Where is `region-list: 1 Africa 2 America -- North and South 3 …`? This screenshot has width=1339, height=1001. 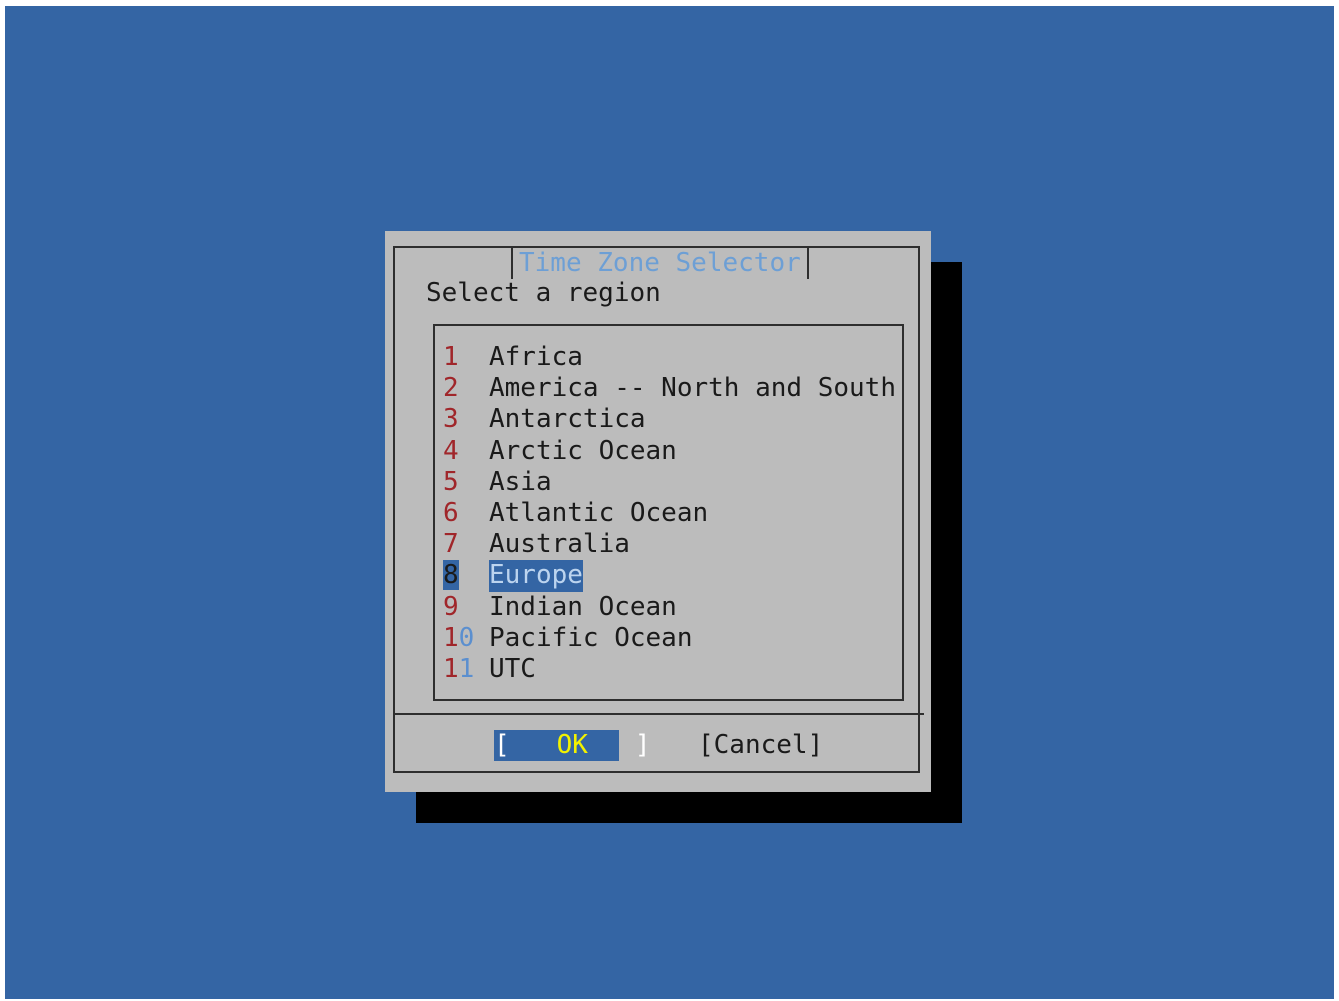
region-list: 1 Africa 2 America -- North and South 3 … is located at coordinates (669, 513).